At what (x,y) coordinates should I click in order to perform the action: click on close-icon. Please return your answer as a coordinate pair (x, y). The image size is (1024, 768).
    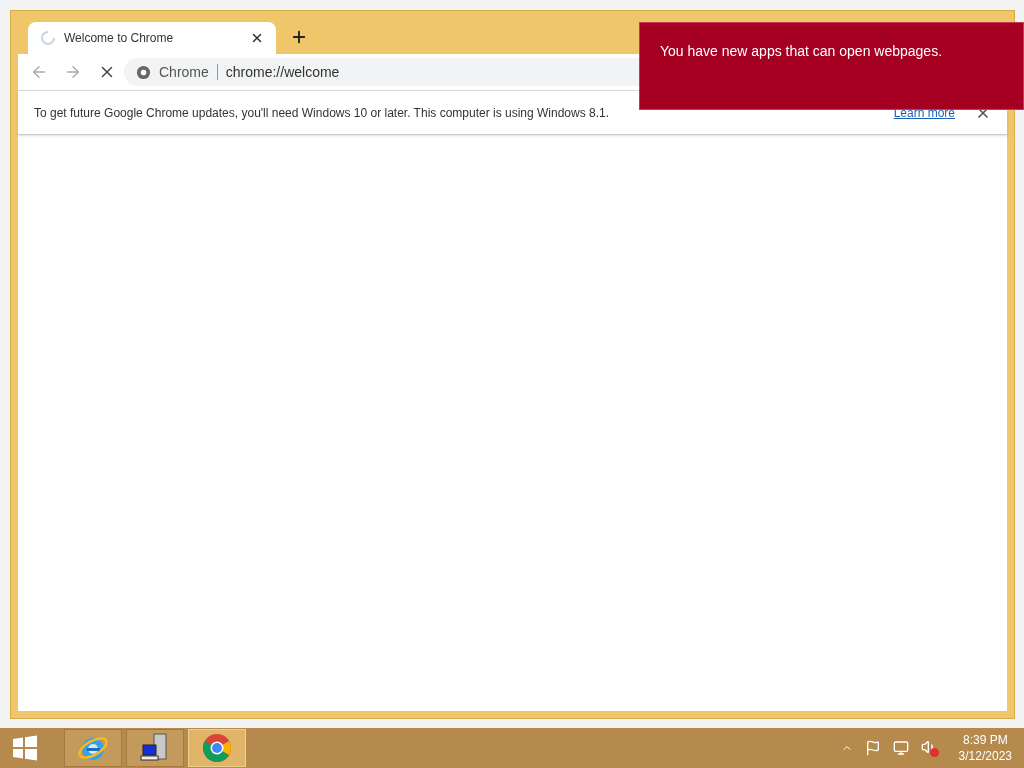
    Looking at the image, I should click on (257, 38).